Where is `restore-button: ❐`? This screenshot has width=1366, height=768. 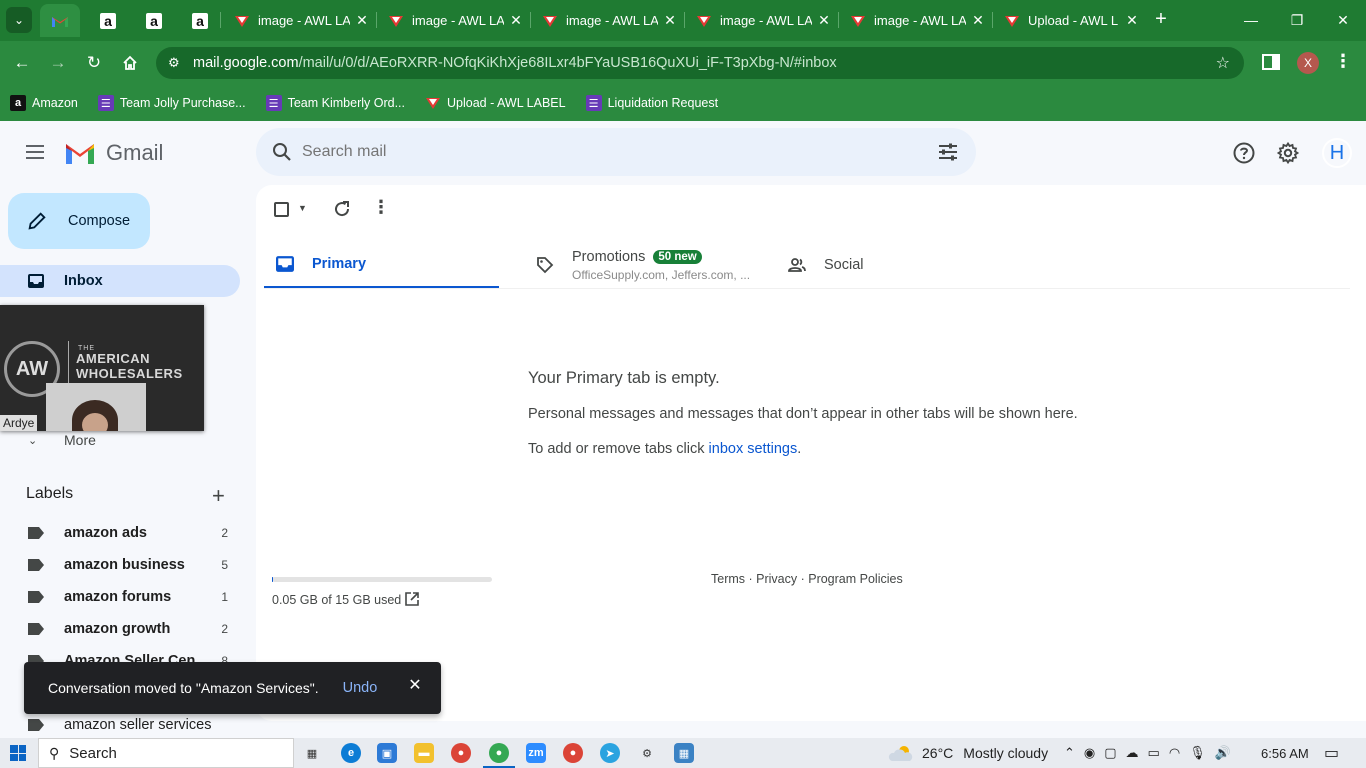 restore-button: ❐ is located at coordinates (1297, 20).